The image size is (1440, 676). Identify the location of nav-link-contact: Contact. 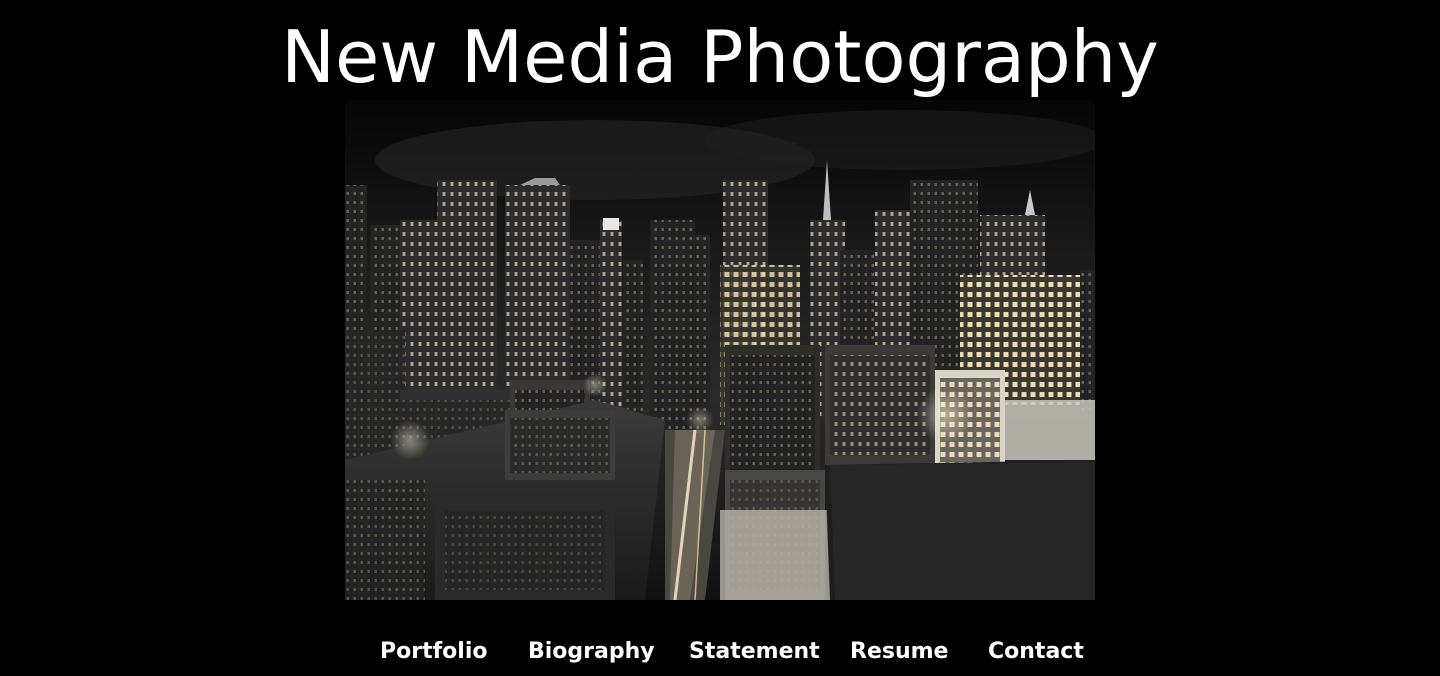
(1036, 652).